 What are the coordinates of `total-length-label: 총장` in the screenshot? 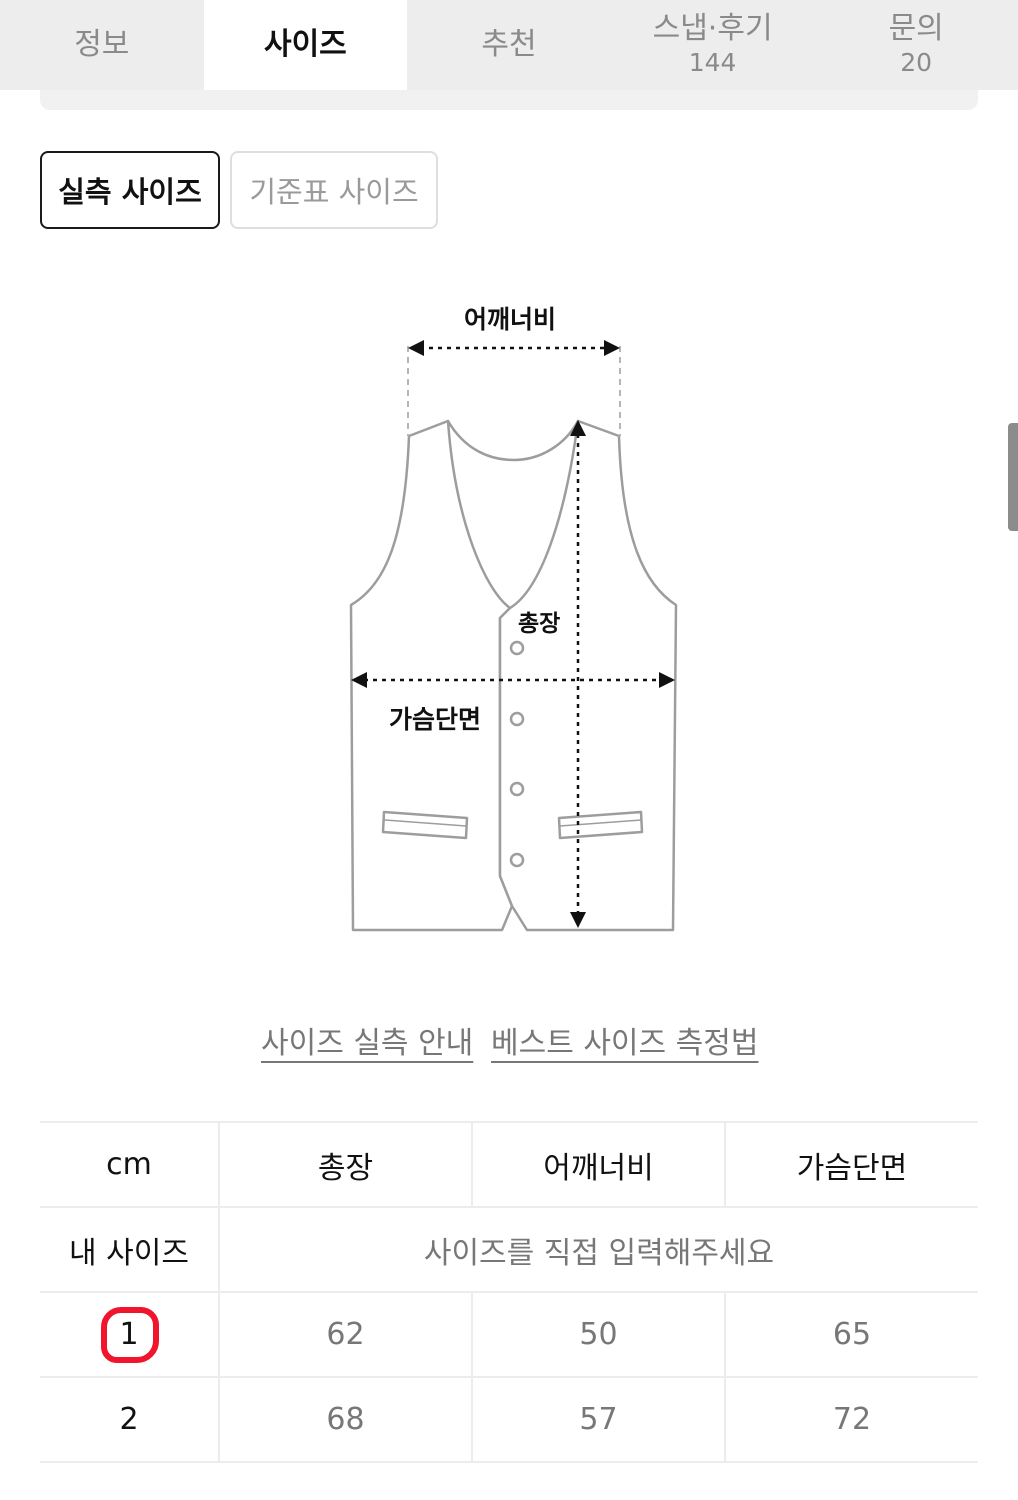 It's located at (539, 624).